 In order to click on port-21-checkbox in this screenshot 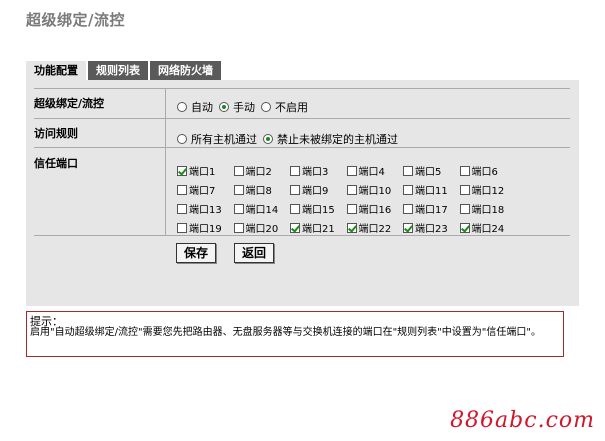, I will do `click(295, 227)`.